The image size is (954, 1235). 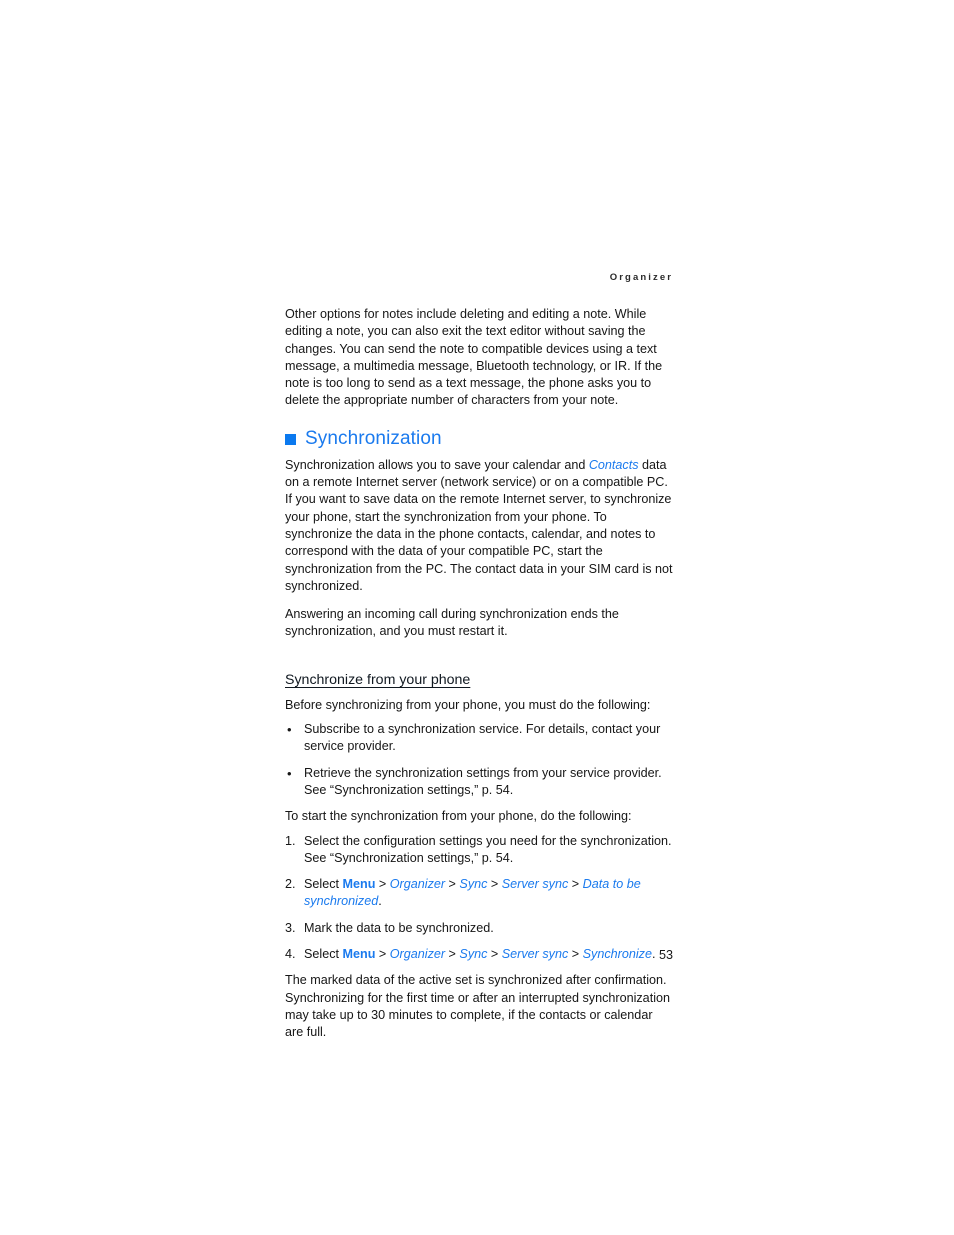 What do you see at coordinates (417, 884) in the screenshot?
I see `menu-path-segment: Organizer` at bounding box center [417, 884].